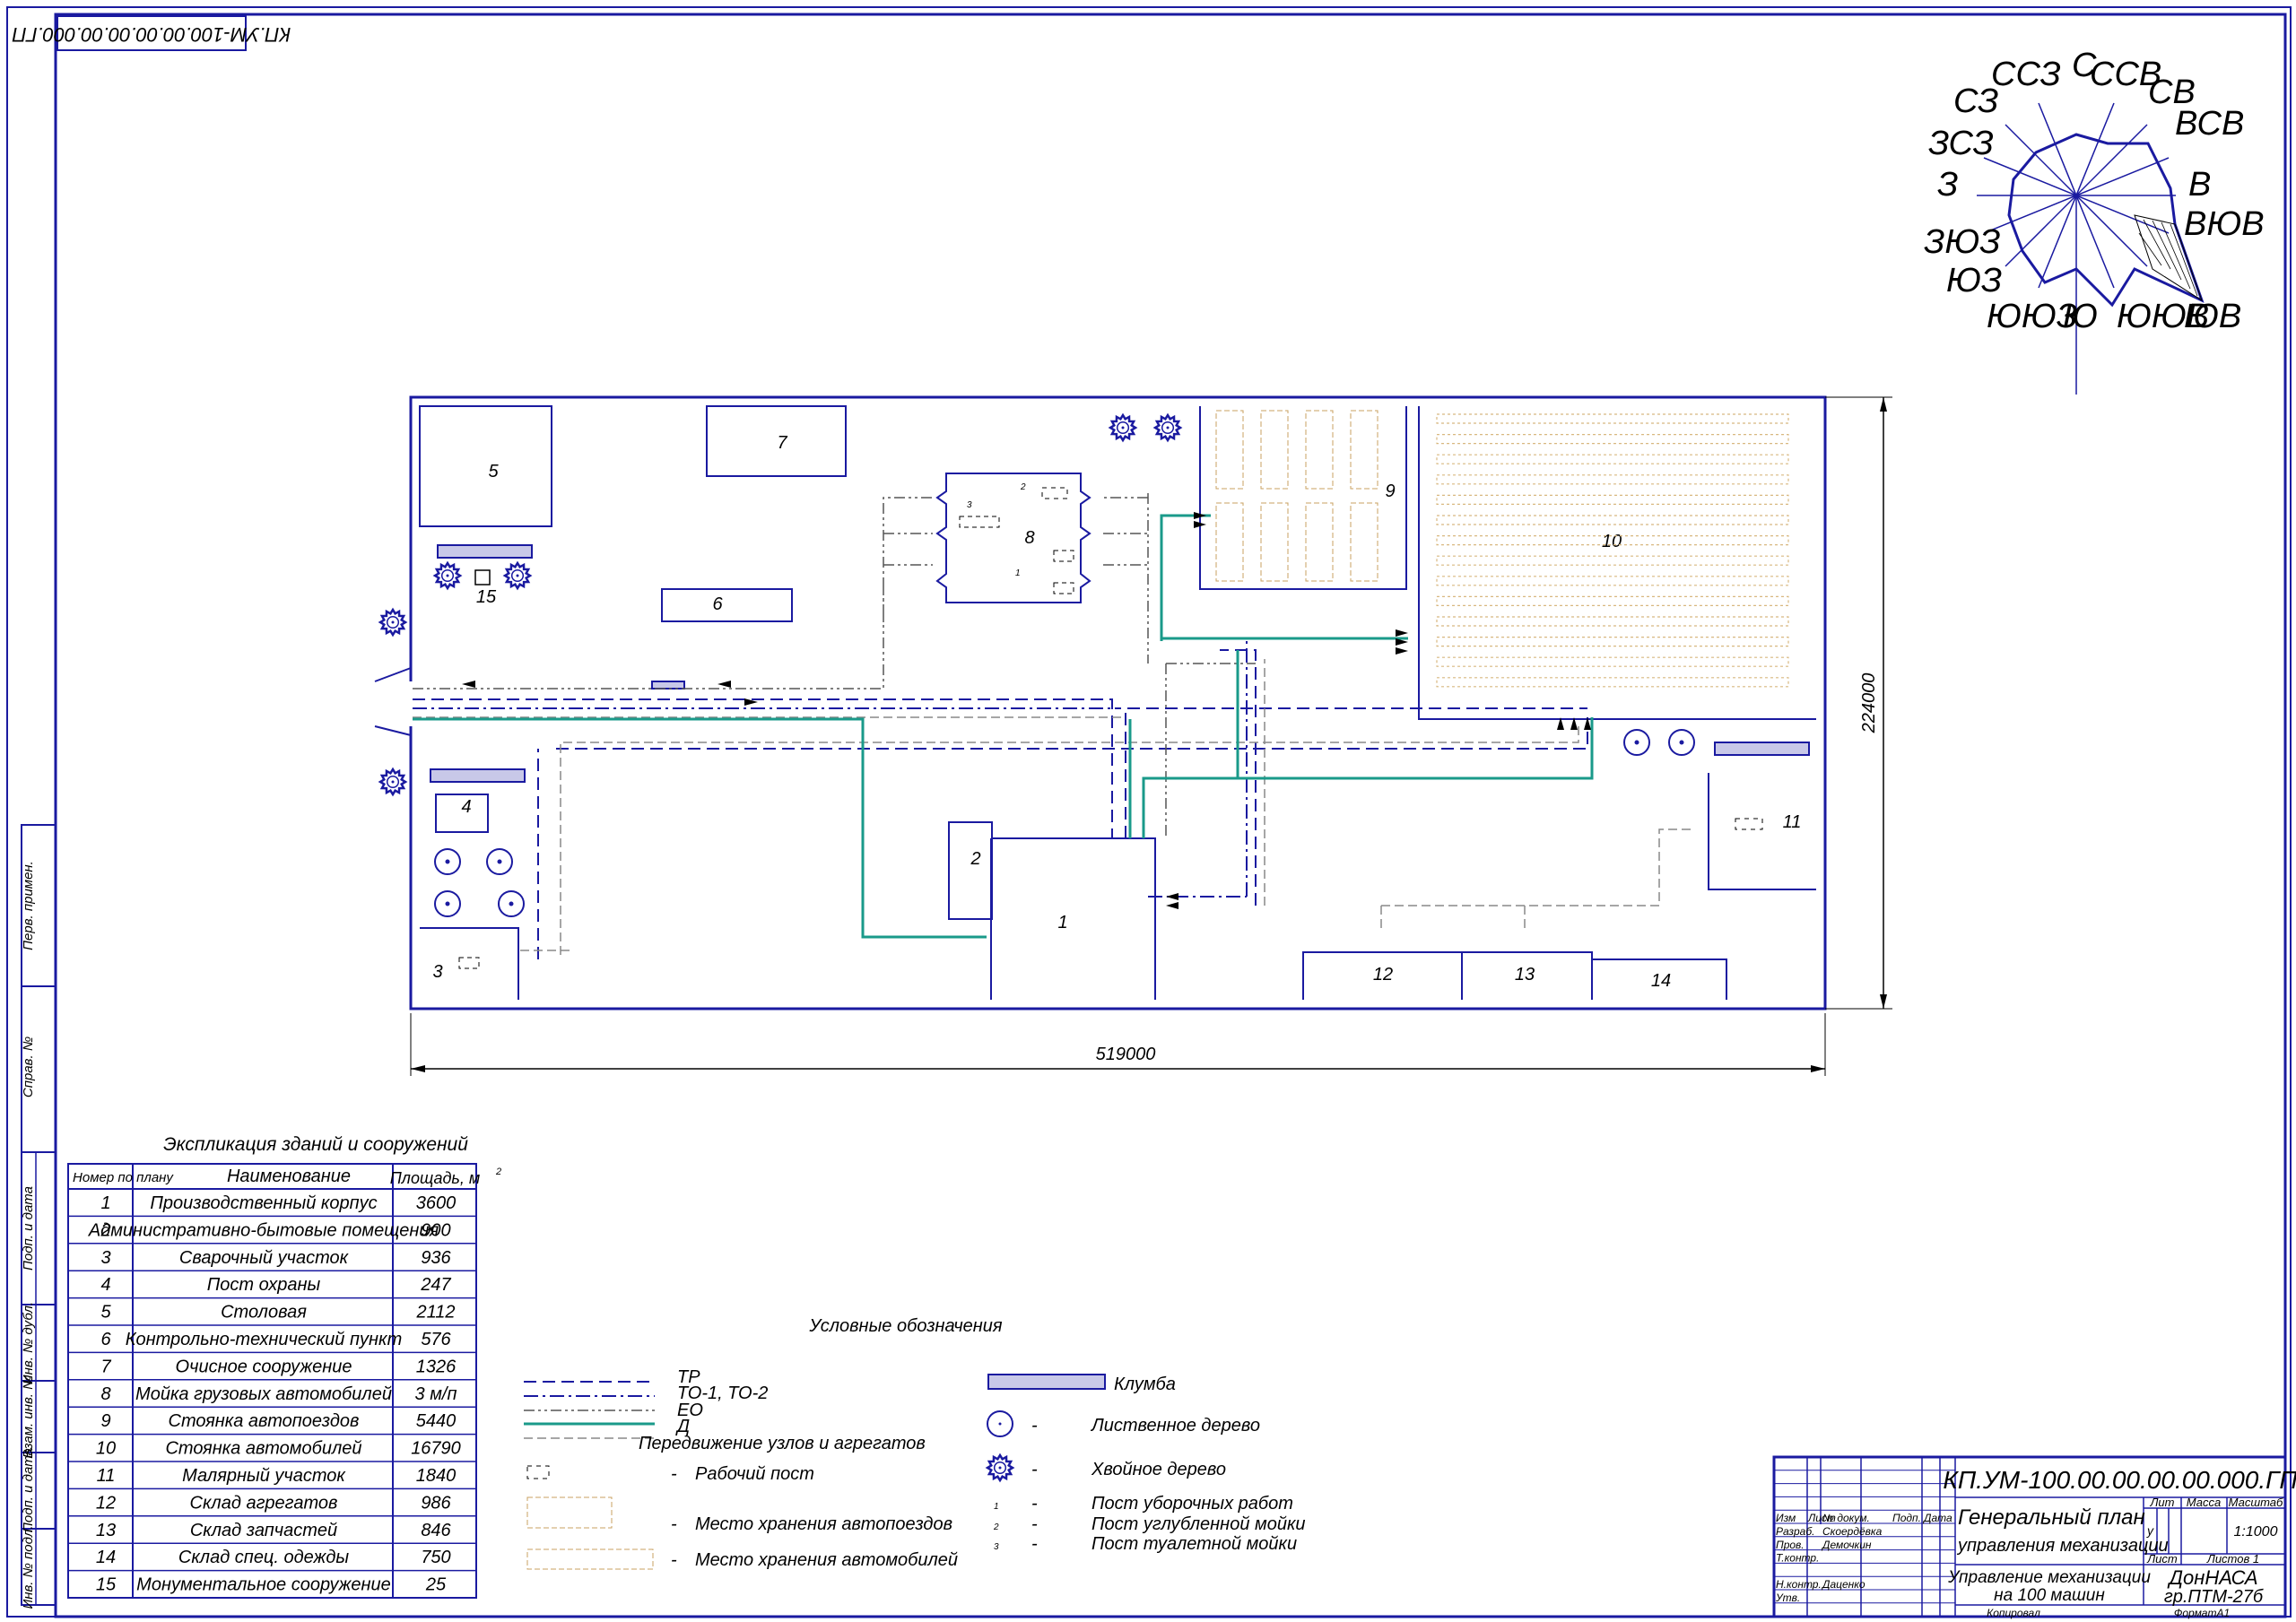 The height and width of the screenshot is (1622, 2296). I want to click on legend-item-0: Рабочий пост, so click(754, 1474).